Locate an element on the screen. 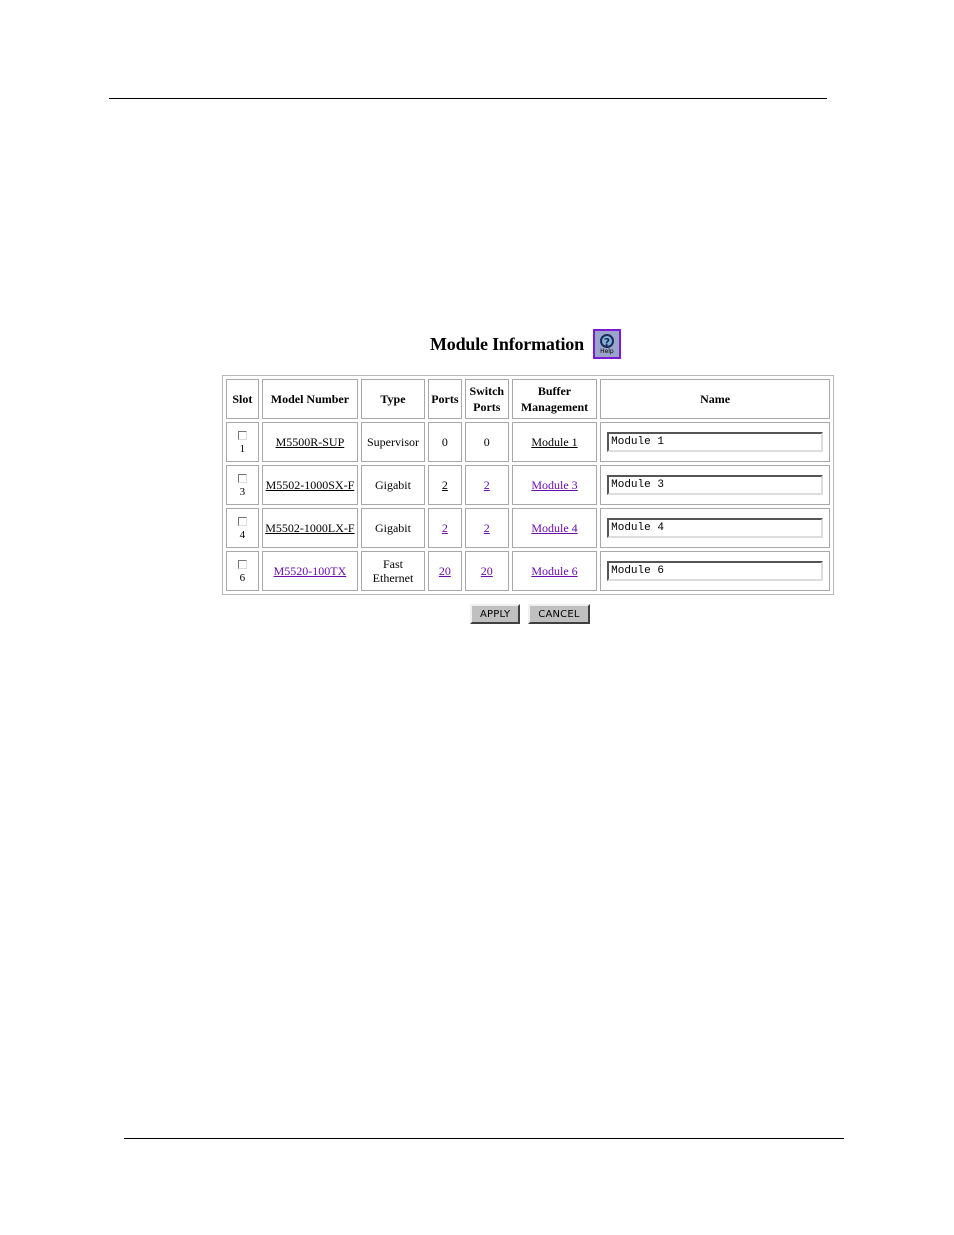 The height and width of the screenshot is (1235, 954). ports-cell: 20 is located at coordinates (444, 571).